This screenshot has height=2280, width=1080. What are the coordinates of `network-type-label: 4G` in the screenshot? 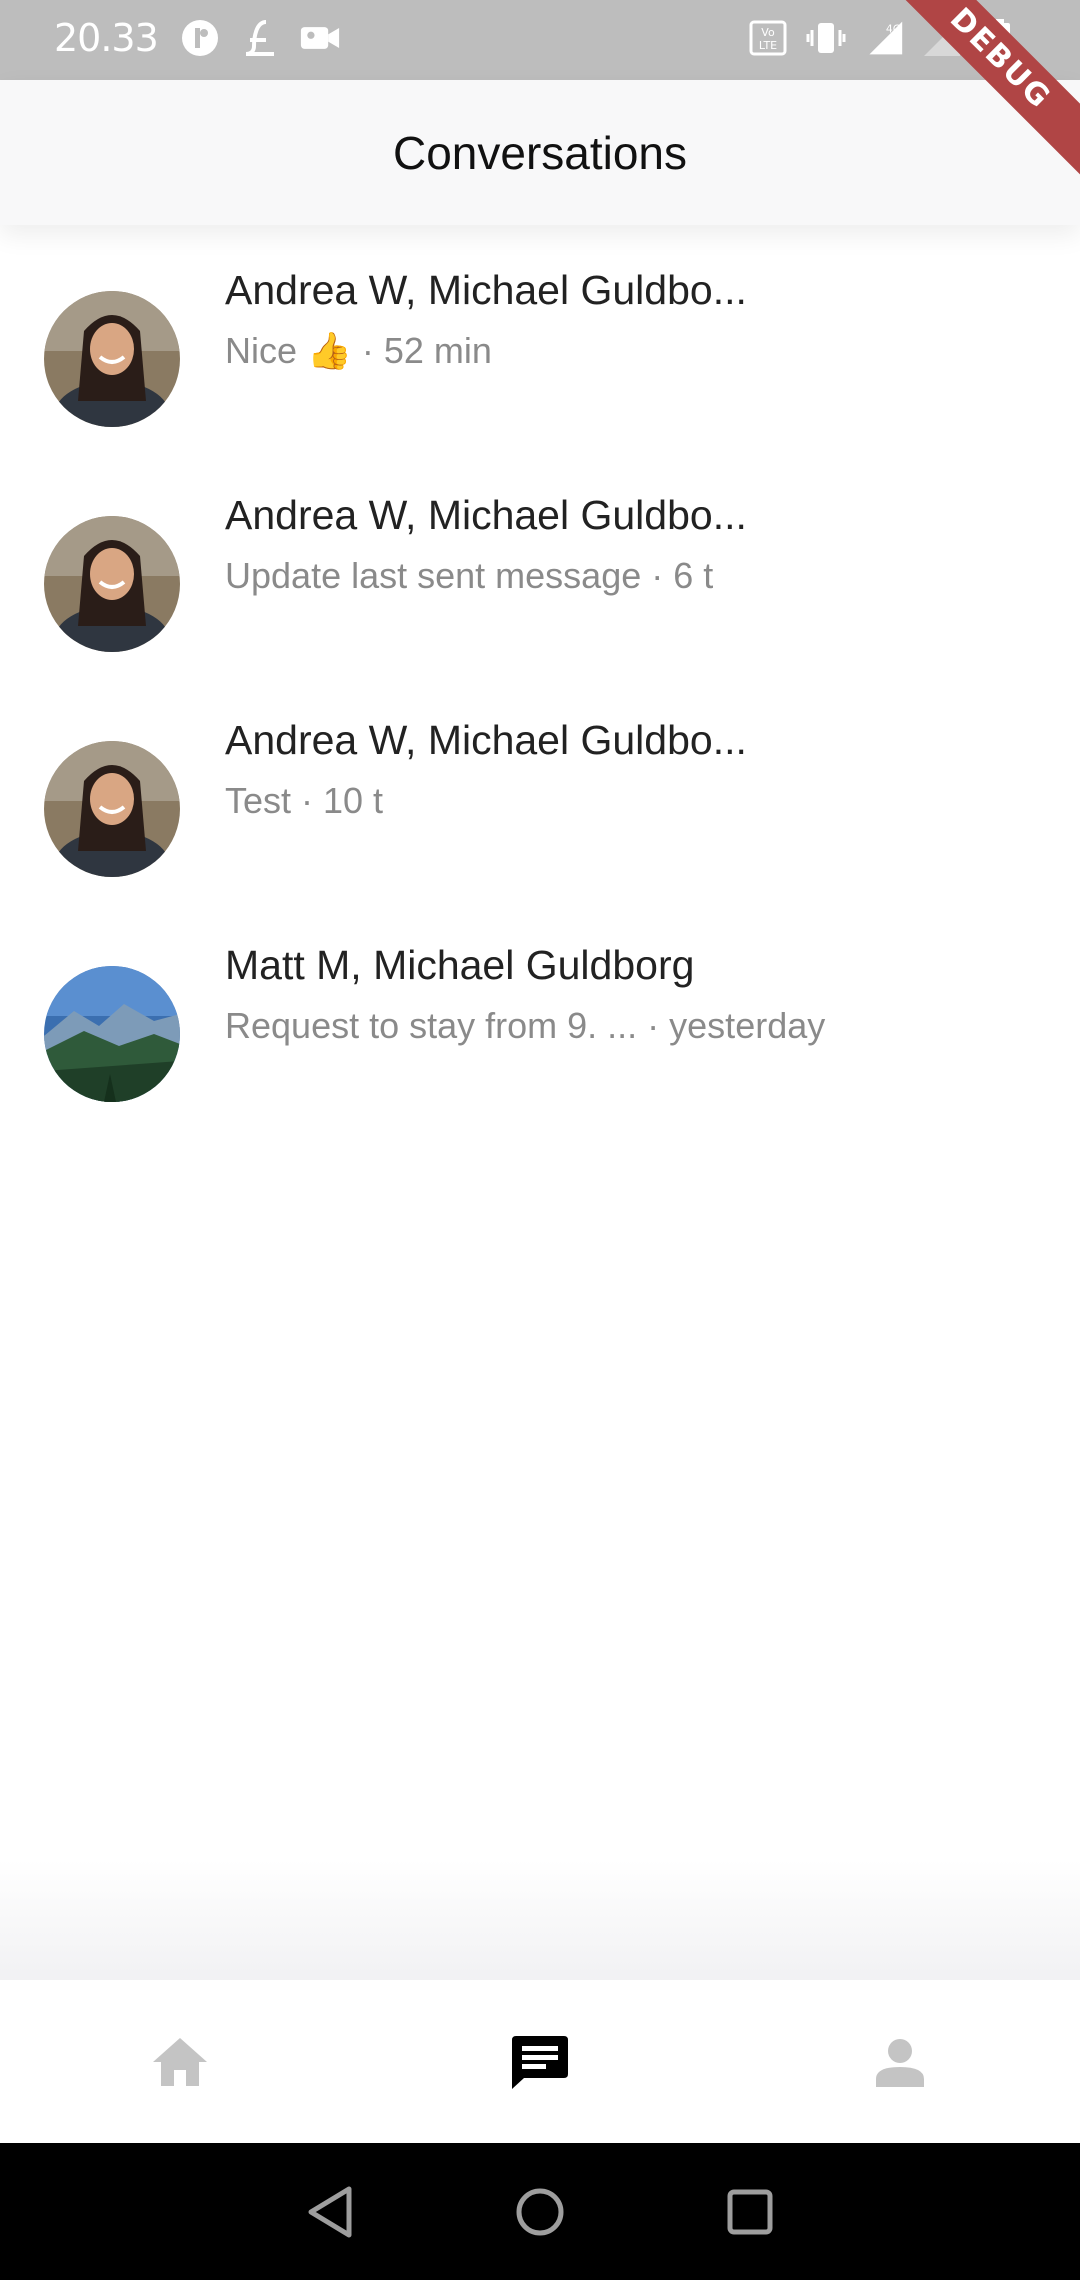 It's located at (893, 29).